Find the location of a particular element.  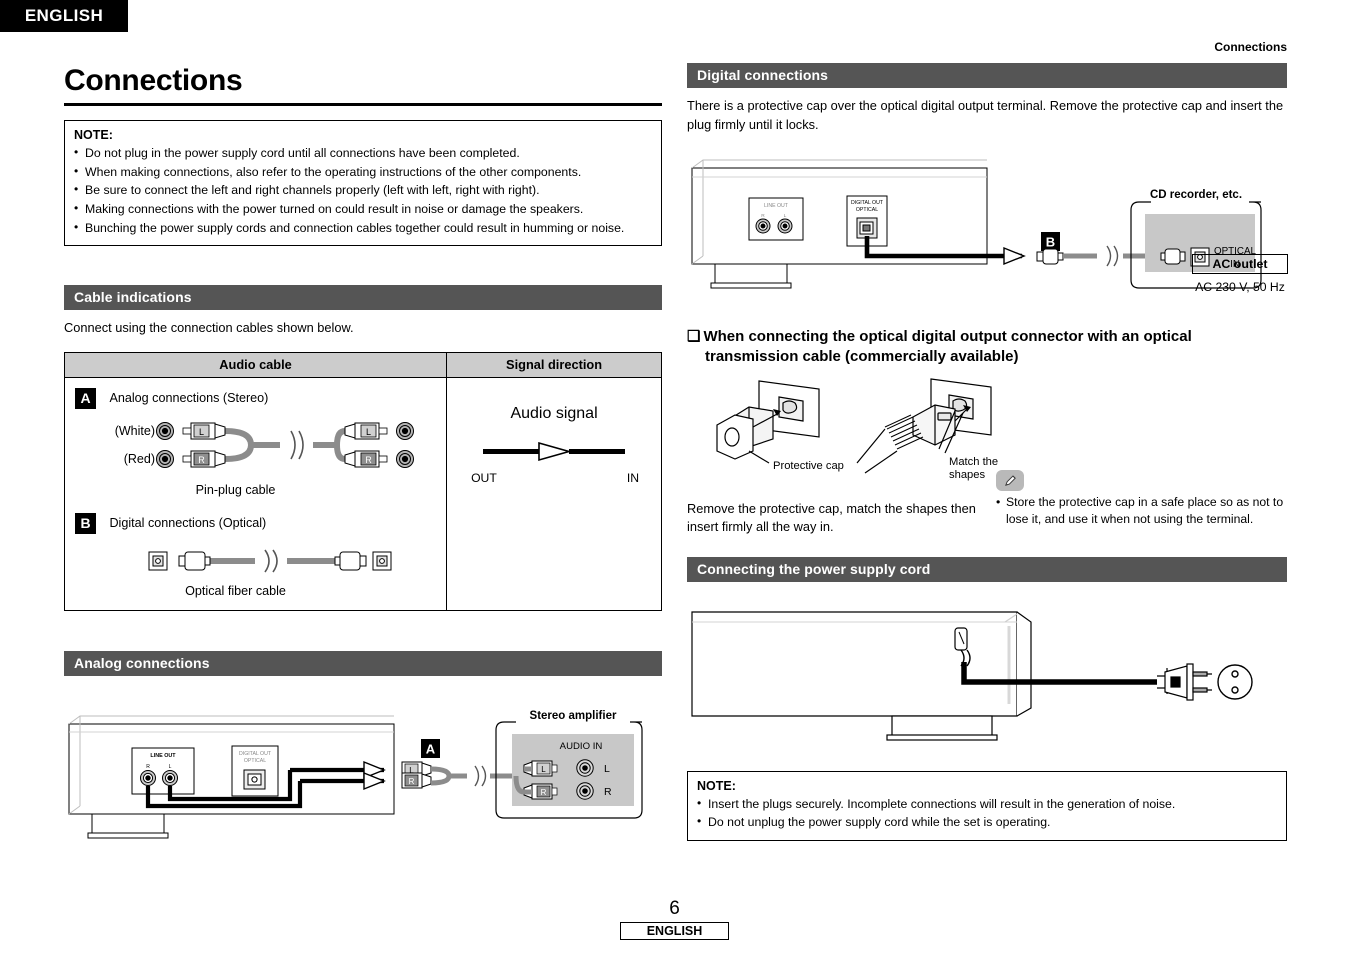

match-shapes-label-2: shapes is located at coordinates (967, 475).